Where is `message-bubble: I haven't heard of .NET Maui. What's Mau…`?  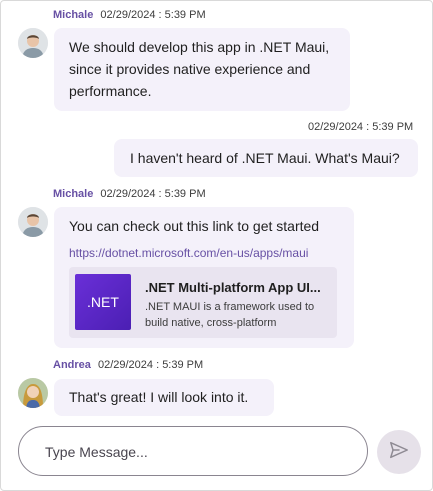 message-bubble: I haven't heard of .NET Maui. What's Mau… is located at coordinates (266, 158).